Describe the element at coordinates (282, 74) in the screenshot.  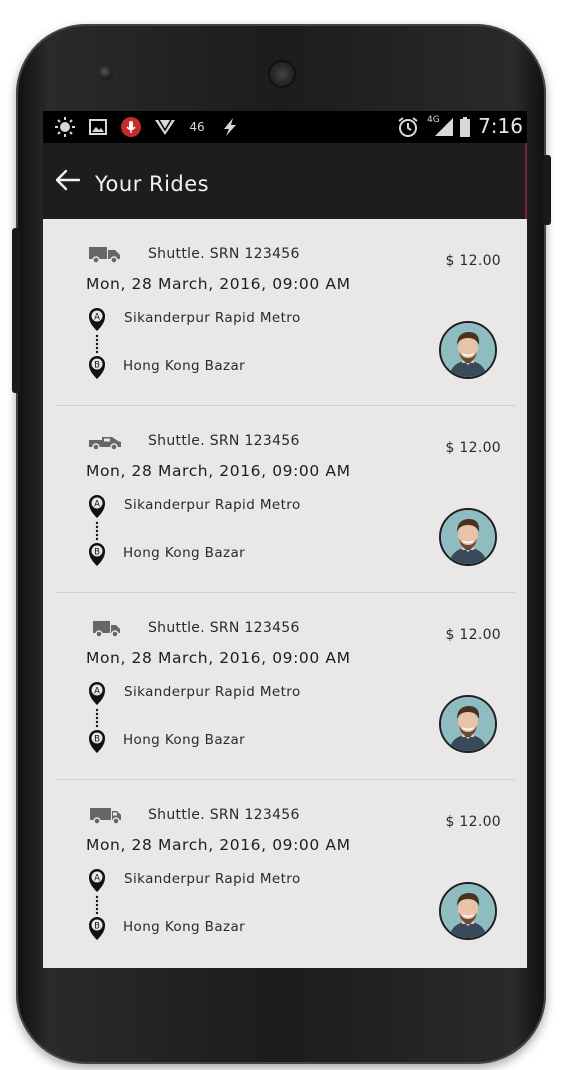
I see `earpiece-speaker` at that location.